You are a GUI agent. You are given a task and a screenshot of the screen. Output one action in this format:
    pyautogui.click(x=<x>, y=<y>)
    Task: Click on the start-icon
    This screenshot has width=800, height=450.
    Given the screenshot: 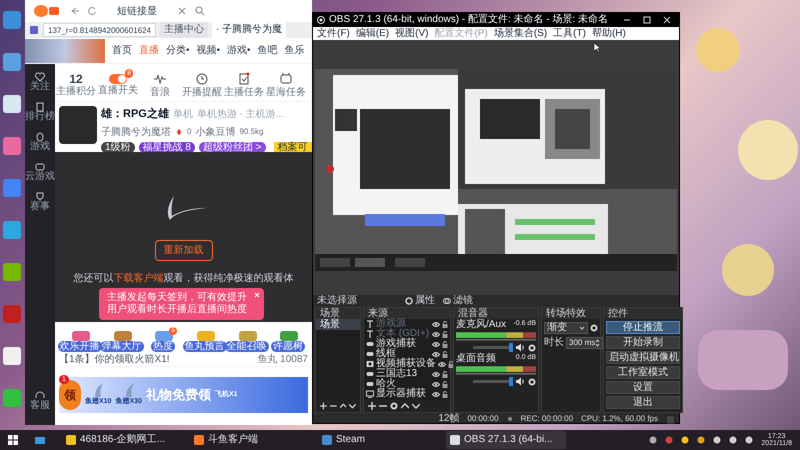 What is the action you would take?
    pyautogui.click(x=13, y=440)
    